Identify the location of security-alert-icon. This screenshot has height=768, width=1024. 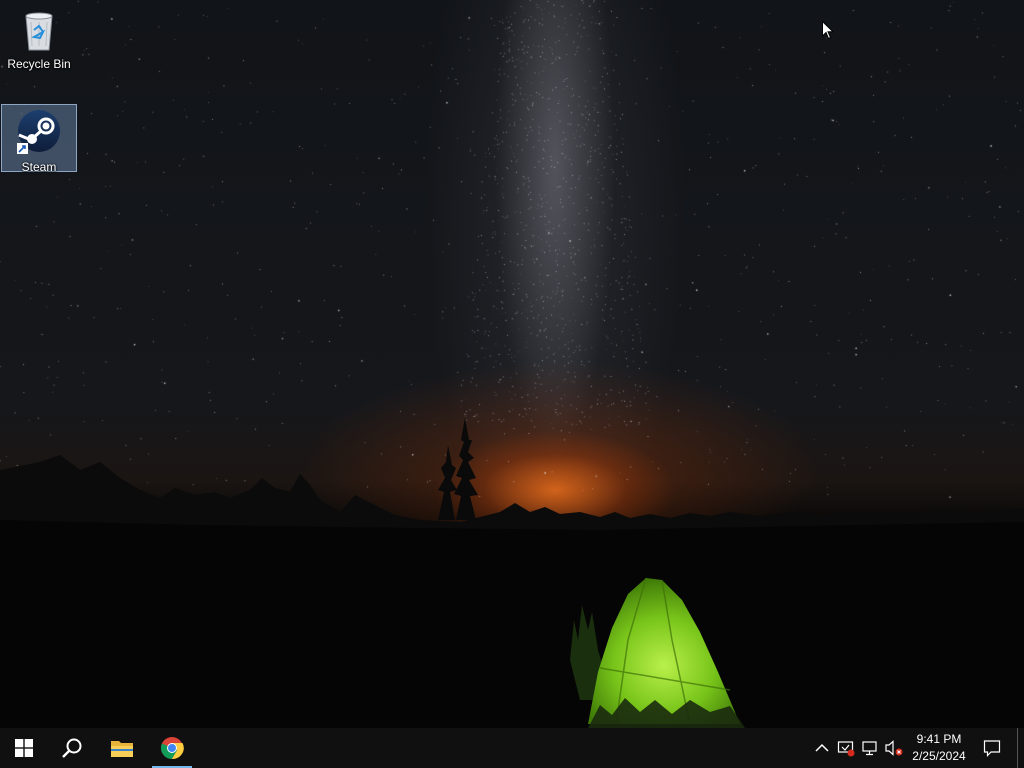
(846, 749).